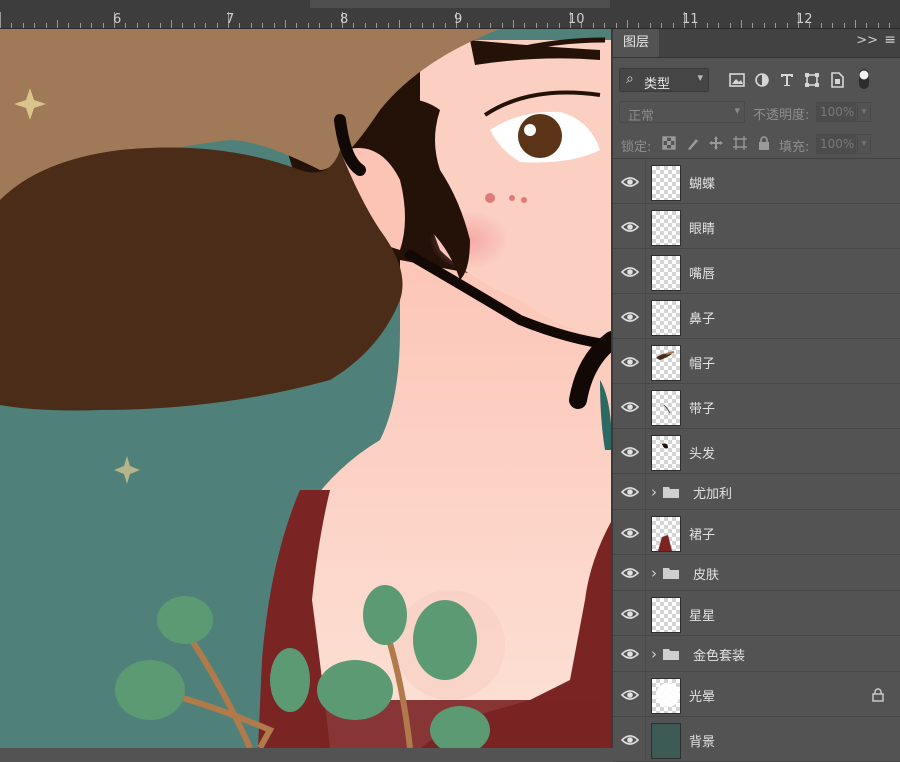 The image size is (900, 762). I want to click on layer-group-row: › 尤加利, so click(756, 492).